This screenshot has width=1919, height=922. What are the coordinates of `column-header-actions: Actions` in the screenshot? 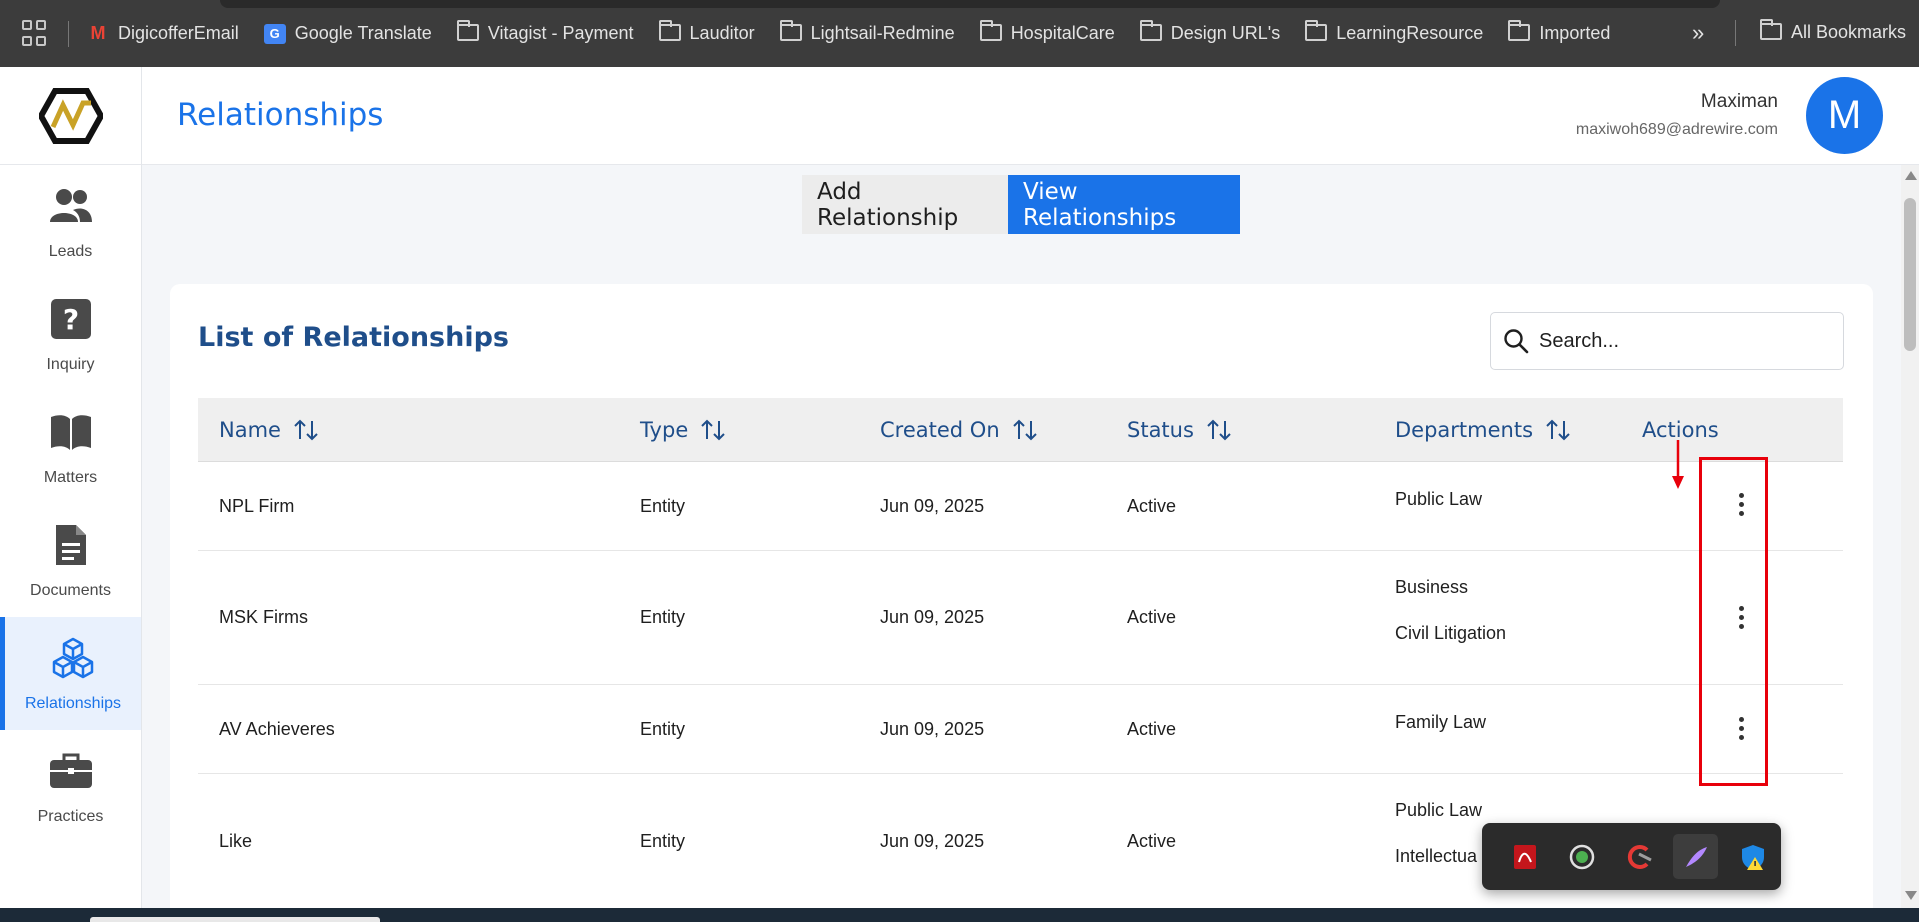 It's located at (1680, 430).